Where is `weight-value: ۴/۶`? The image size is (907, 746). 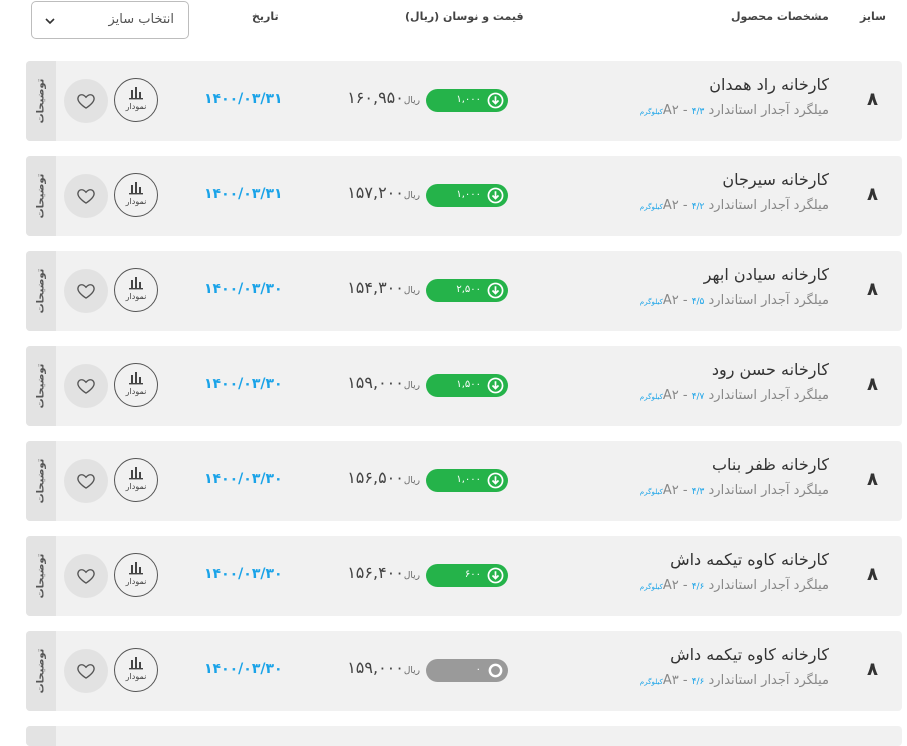
weight-value: ۴/۶ is located at coordinates (698, 587).